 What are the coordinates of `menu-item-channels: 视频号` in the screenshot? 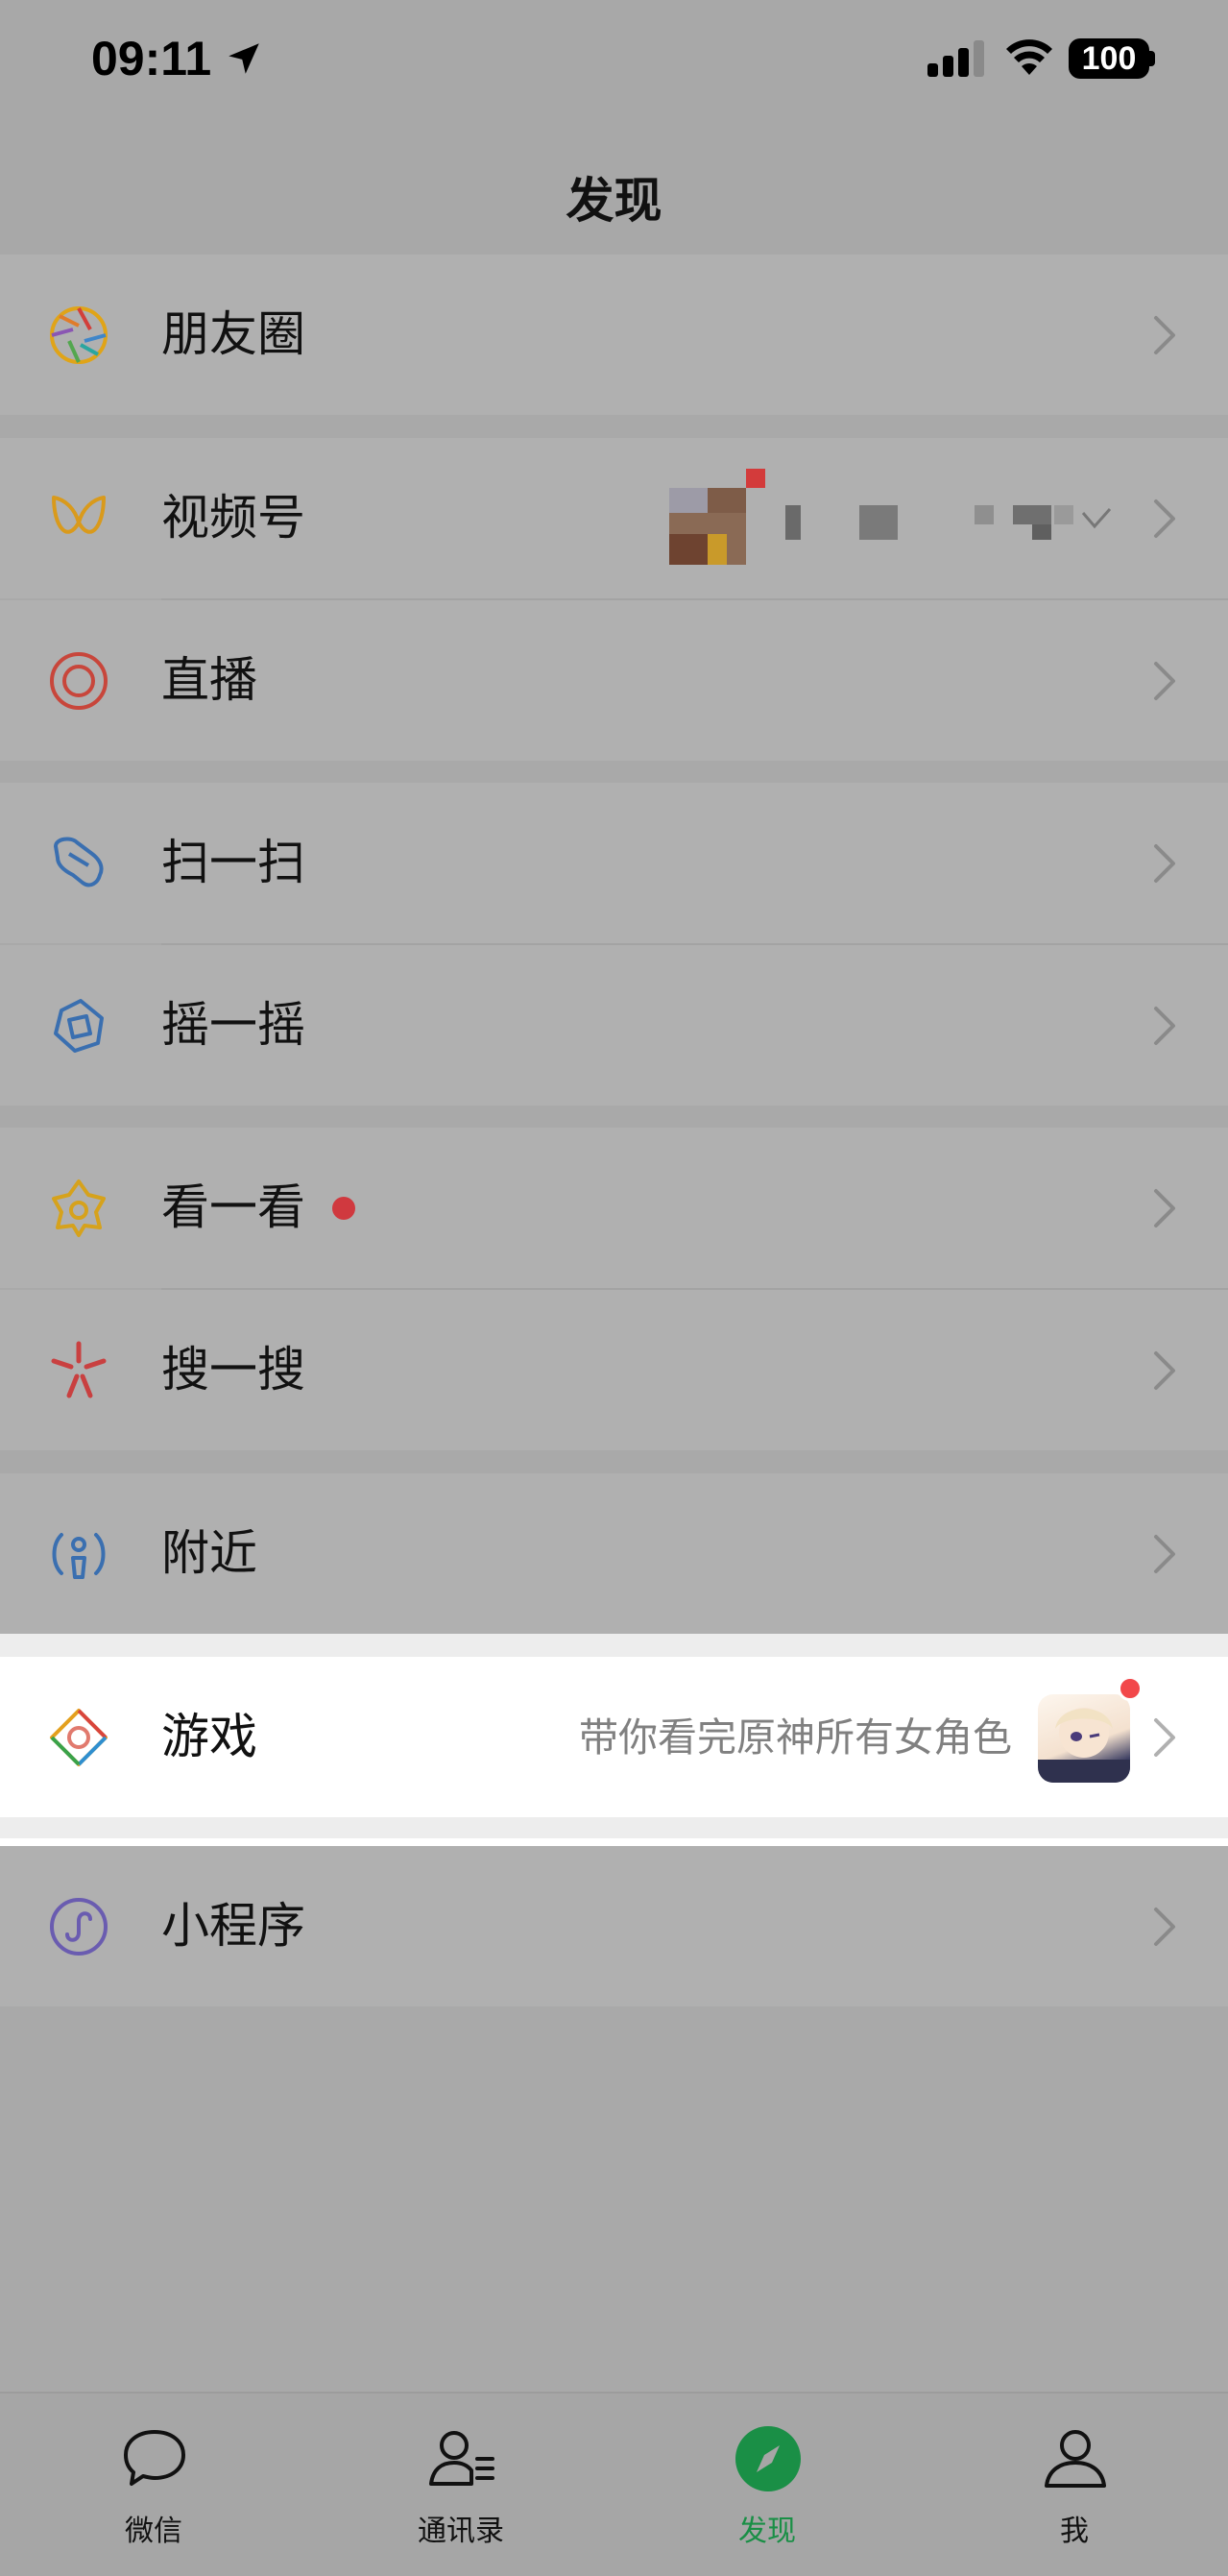 It's located at (614, 518).